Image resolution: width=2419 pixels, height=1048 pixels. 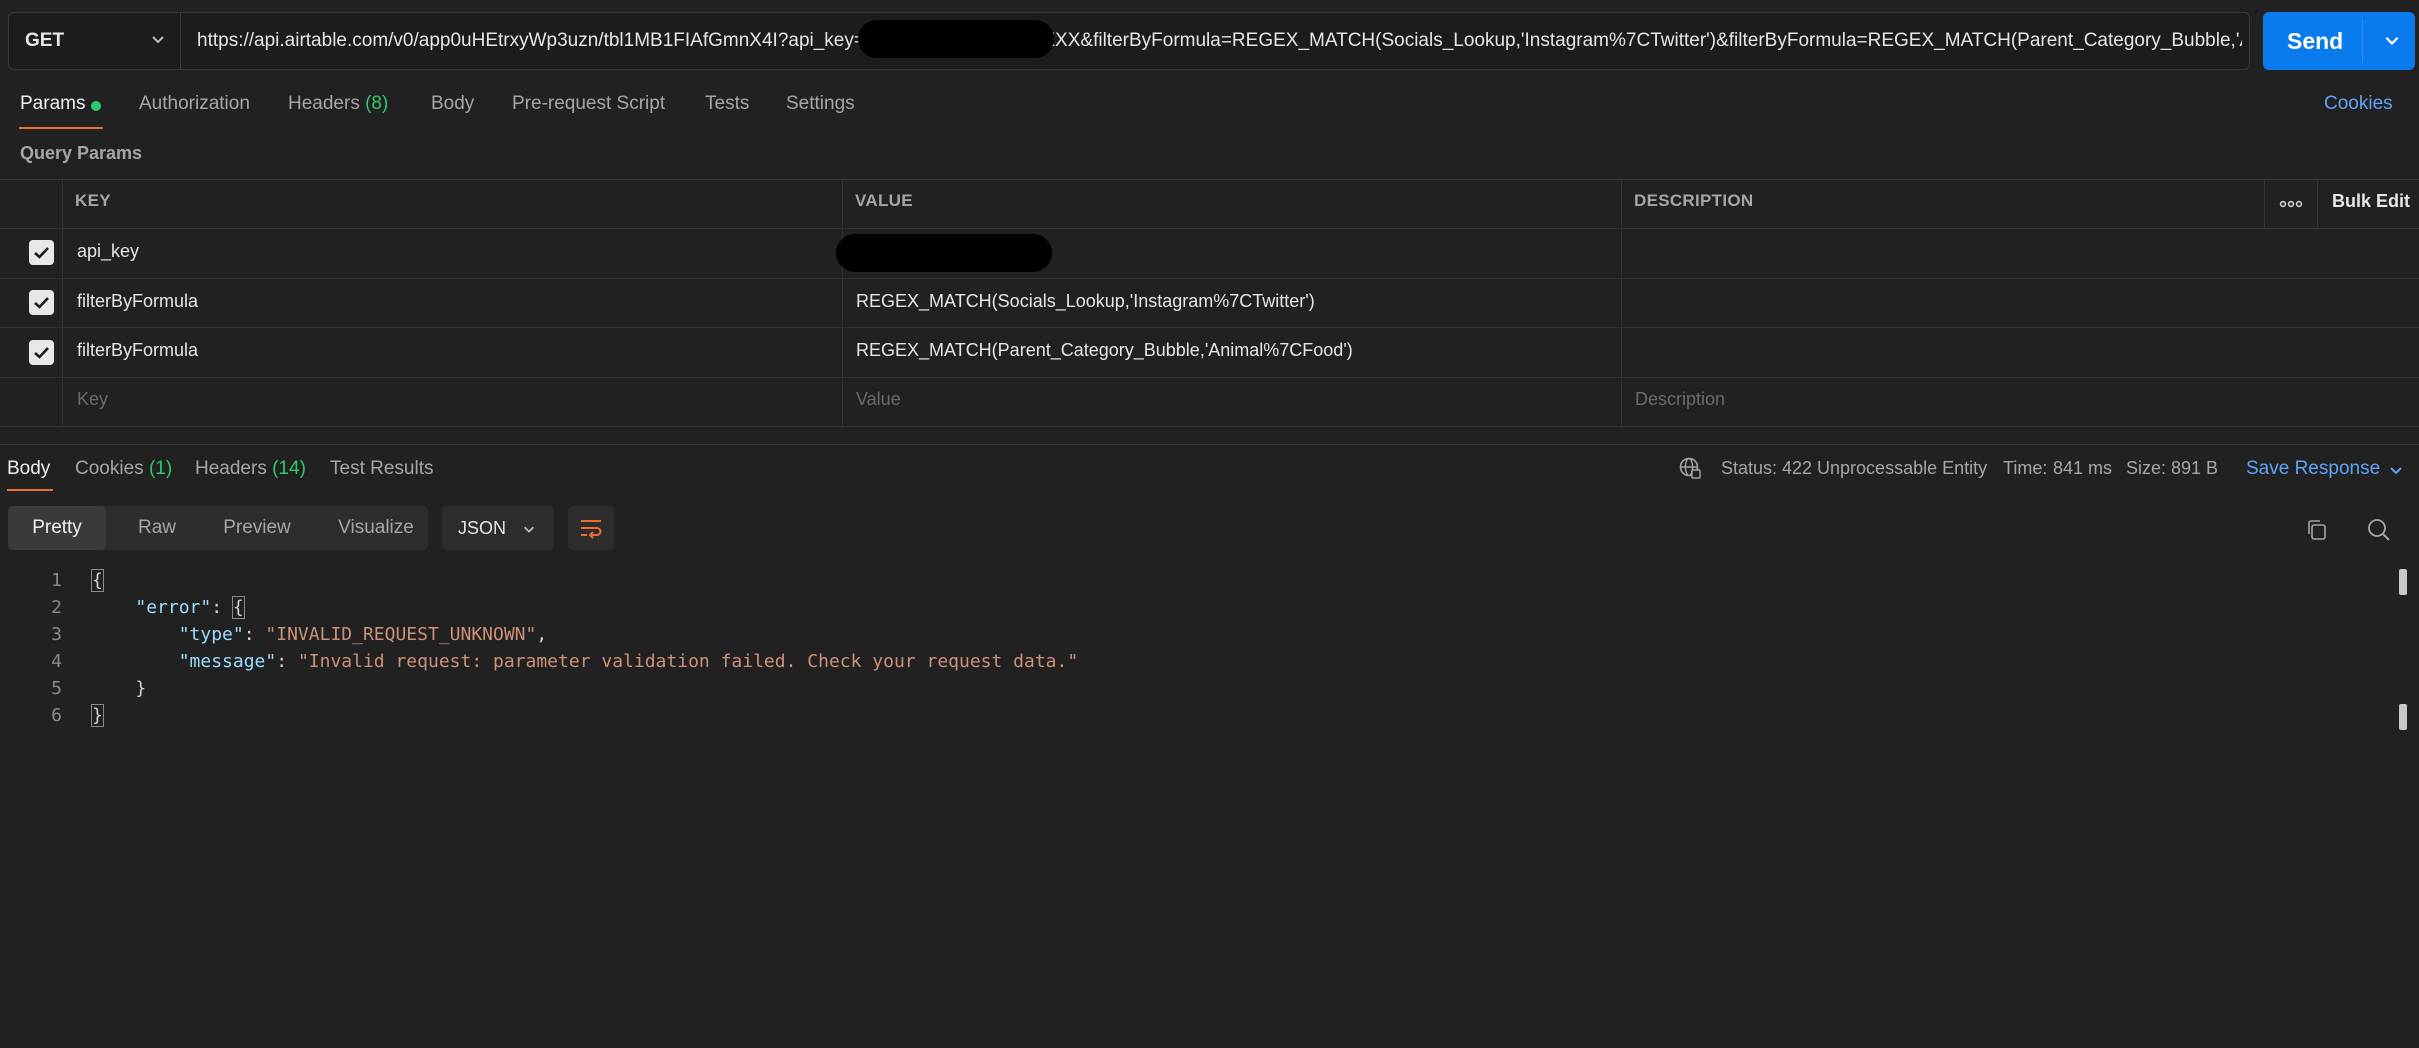 What do you see at coordinates (2082, 468) in the screenshot?
I see `time-value: 841 ms` at bounding box center [2082, 468].